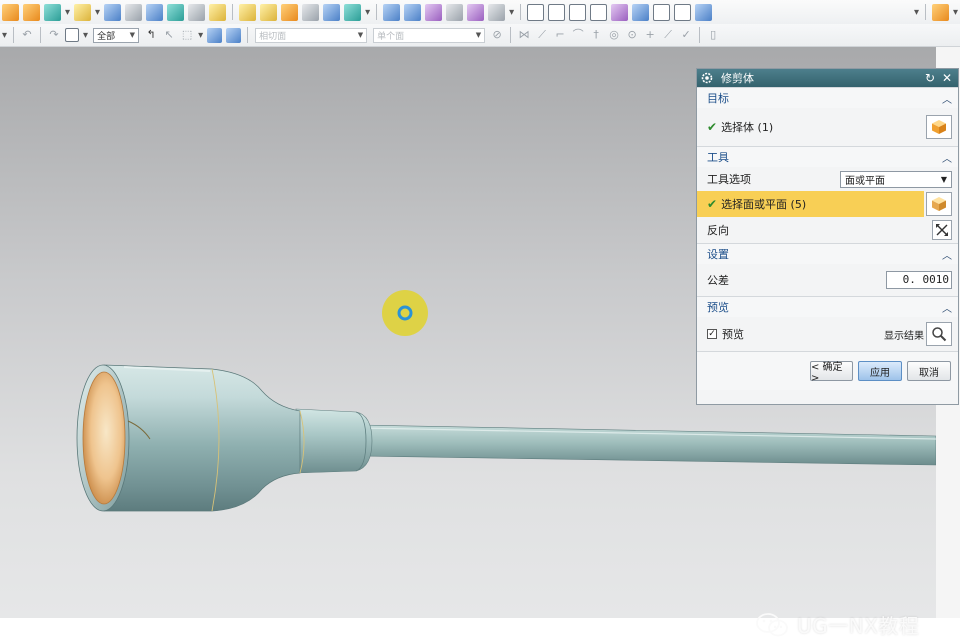 The height and width of the screenshot is (639, 960). Describe the element at coordinates (596, 35) in the screenshot. I see `snap-intersection-icon: †` at that location.